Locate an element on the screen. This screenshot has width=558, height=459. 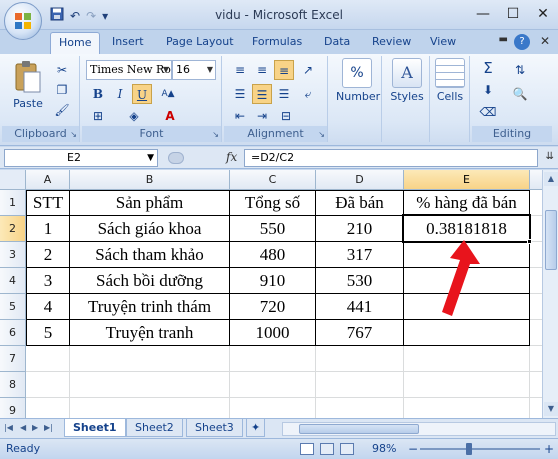
table-cell is located at coordinates (466, 333).